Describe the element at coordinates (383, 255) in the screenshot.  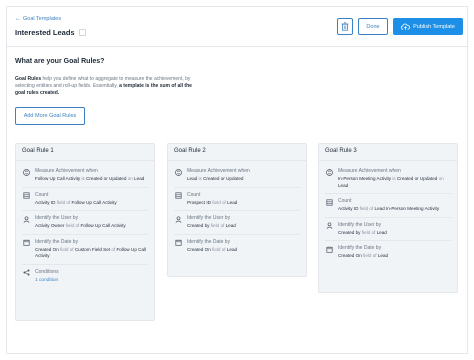
I see `date-entity: Lead` at that location.